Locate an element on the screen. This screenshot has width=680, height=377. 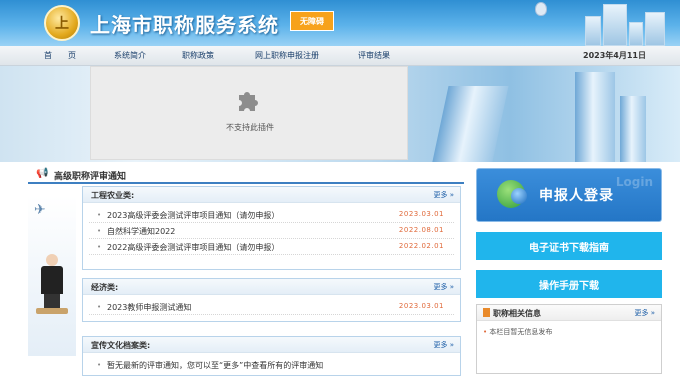
notice-row: • 2022高级评委会测试评审项目通知（请勿申报） 2022.02.01 is located at coordinates (271, 247).